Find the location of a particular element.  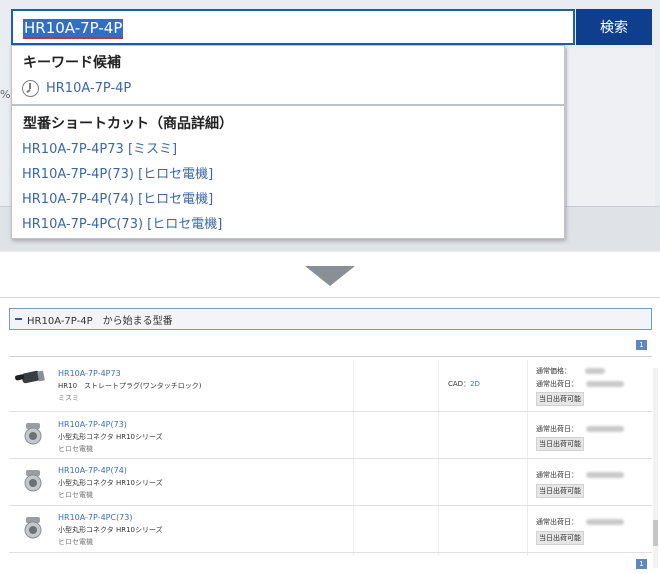

results-header: HR10A-7P-4P から始まる型番 is located at coordinates (330, 319).